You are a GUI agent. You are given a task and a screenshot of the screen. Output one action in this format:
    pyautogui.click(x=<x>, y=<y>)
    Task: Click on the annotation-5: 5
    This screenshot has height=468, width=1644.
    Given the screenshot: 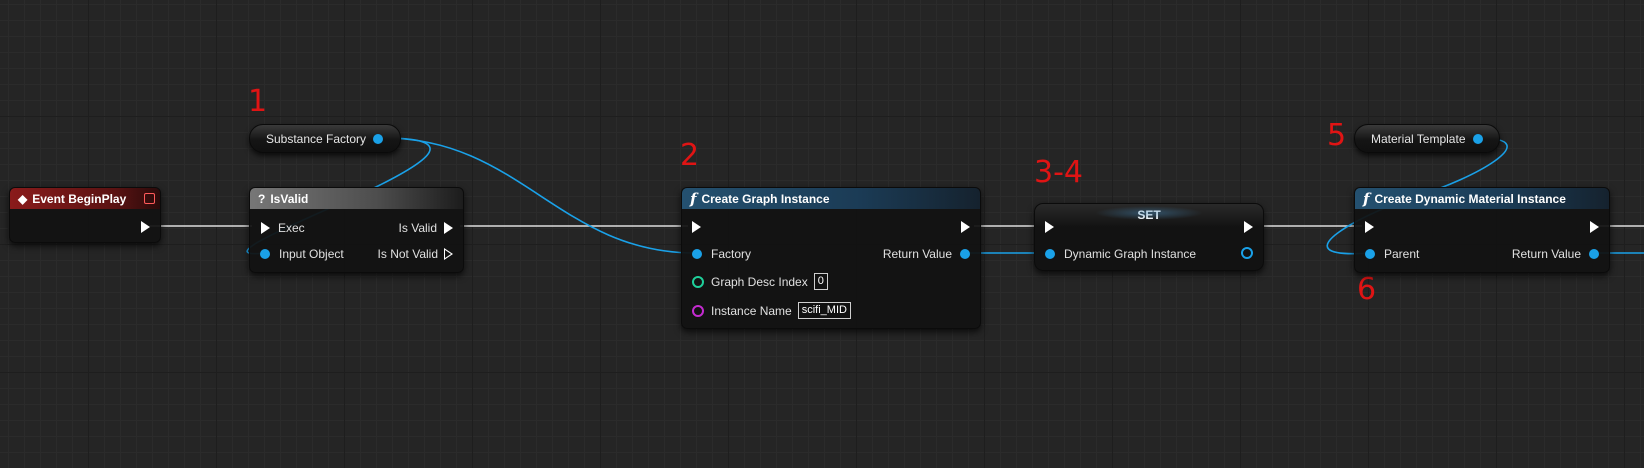 What is the action you would take?
    pyautogui.click(x=1337, y=135)
    